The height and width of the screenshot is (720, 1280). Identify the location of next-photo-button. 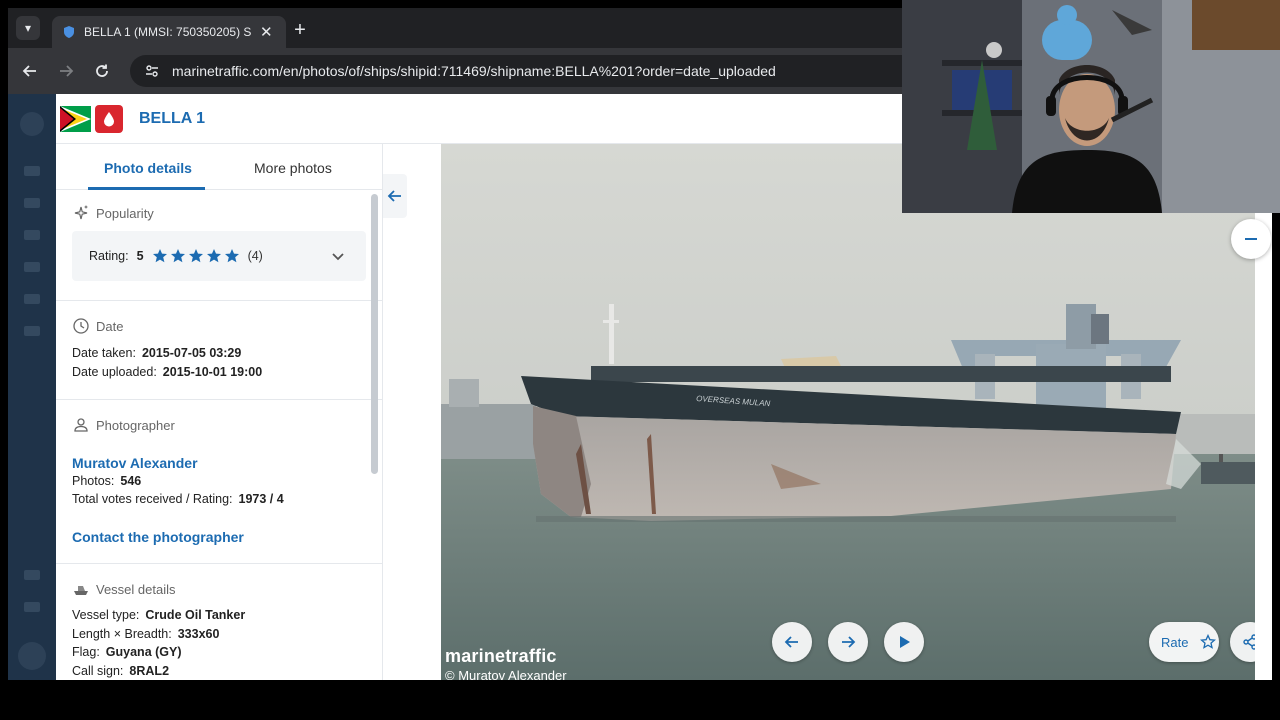
(848, 642).